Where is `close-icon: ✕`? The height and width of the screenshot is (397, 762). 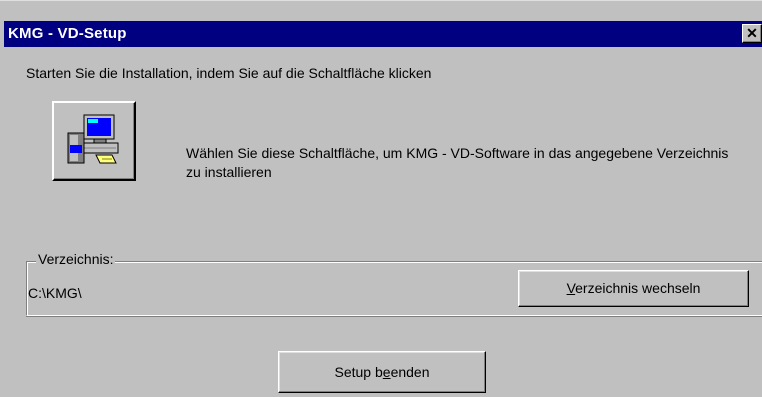 close-icon: ✕ is located at coordinates (752, 33).